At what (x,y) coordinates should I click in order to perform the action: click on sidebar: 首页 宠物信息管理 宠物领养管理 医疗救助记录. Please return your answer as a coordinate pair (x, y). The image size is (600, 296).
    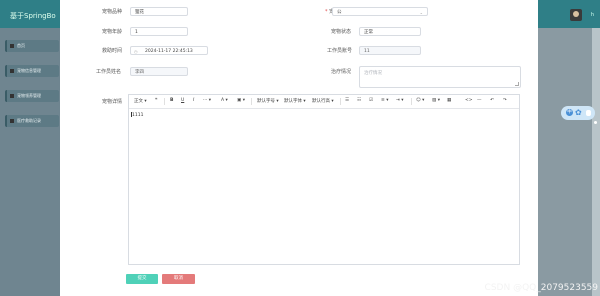
    Looking at the image, I should click on (30, 162).